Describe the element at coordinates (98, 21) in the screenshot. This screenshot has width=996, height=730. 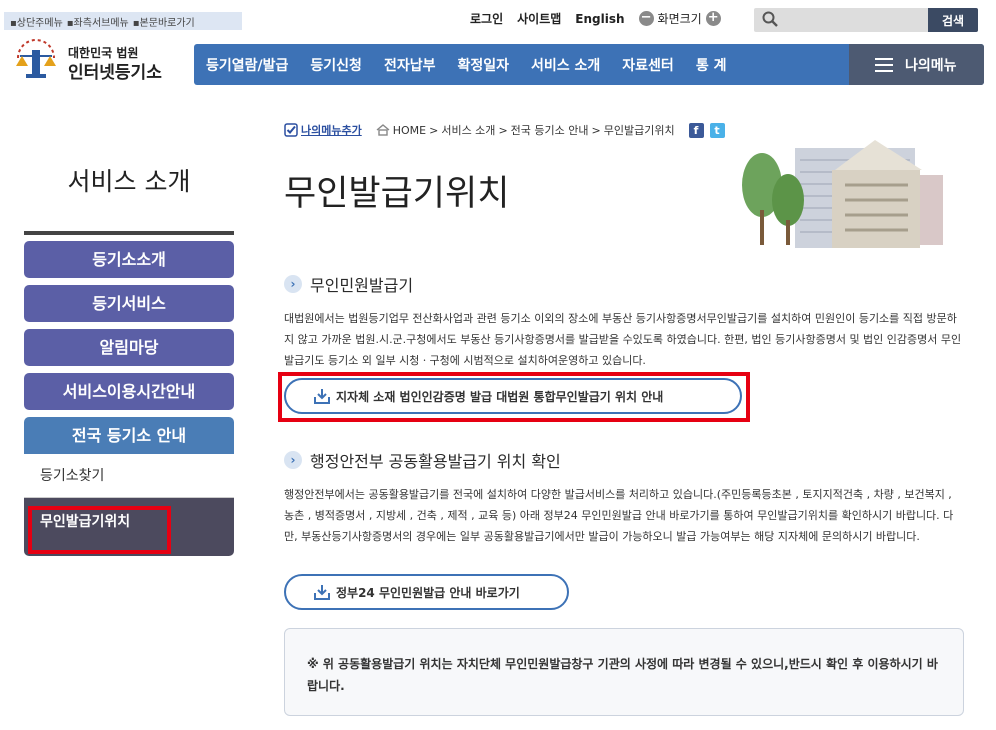
I see `skip-link-side-menu: ▪좌측서브메뉴` at that location.